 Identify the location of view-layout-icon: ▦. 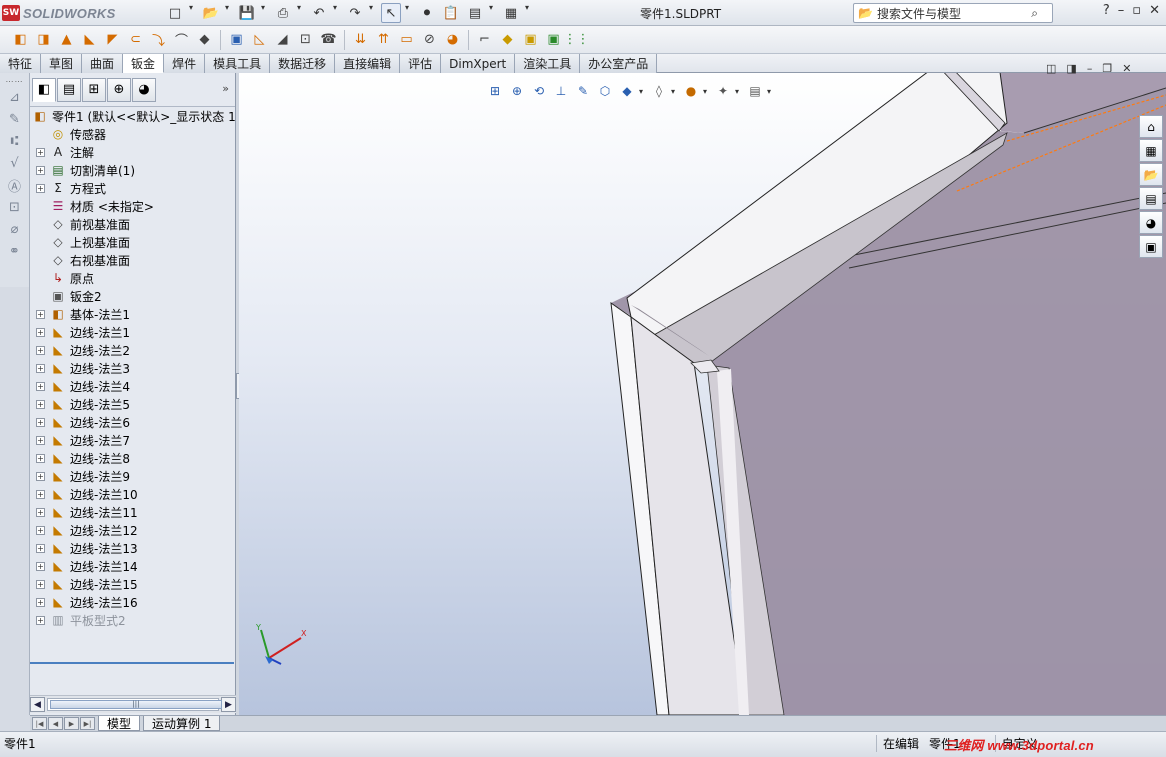
(511, 13).